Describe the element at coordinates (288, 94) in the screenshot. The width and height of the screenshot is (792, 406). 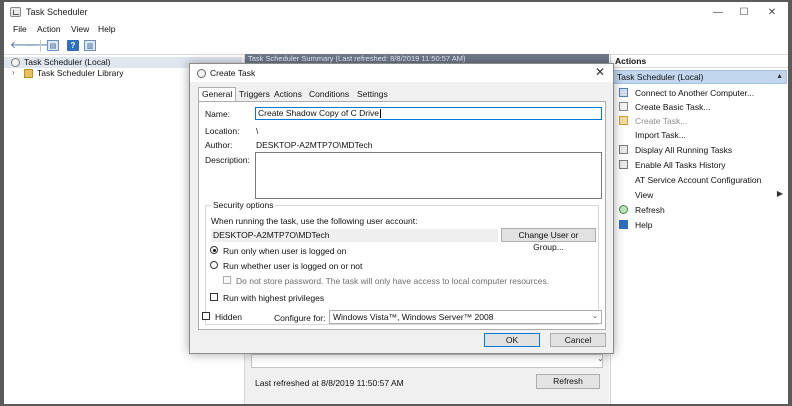
I see `tab-actions: Actions` at that location.